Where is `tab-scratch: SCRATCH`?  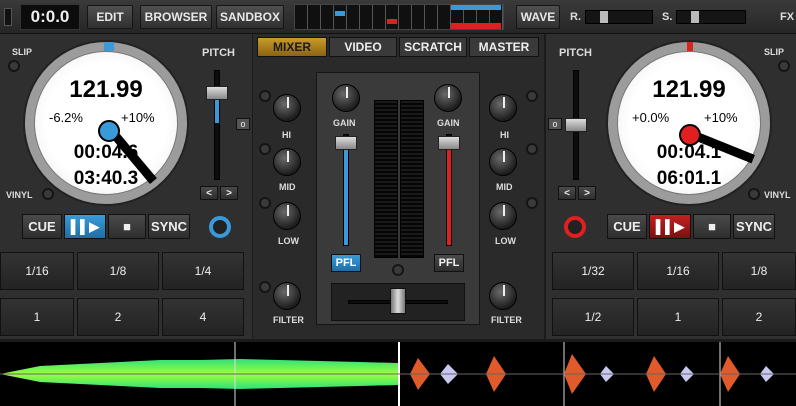
tab-scratch: SCRATCH is located at coordinates (433, 47).